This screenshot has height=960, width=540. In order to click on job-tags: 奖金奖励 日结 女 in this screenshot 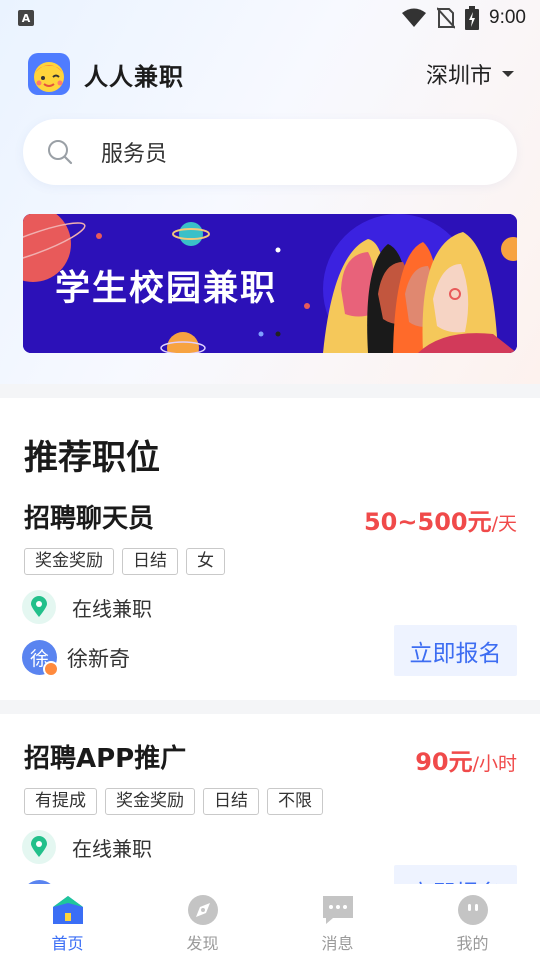, I will do `click(124, 561)`.